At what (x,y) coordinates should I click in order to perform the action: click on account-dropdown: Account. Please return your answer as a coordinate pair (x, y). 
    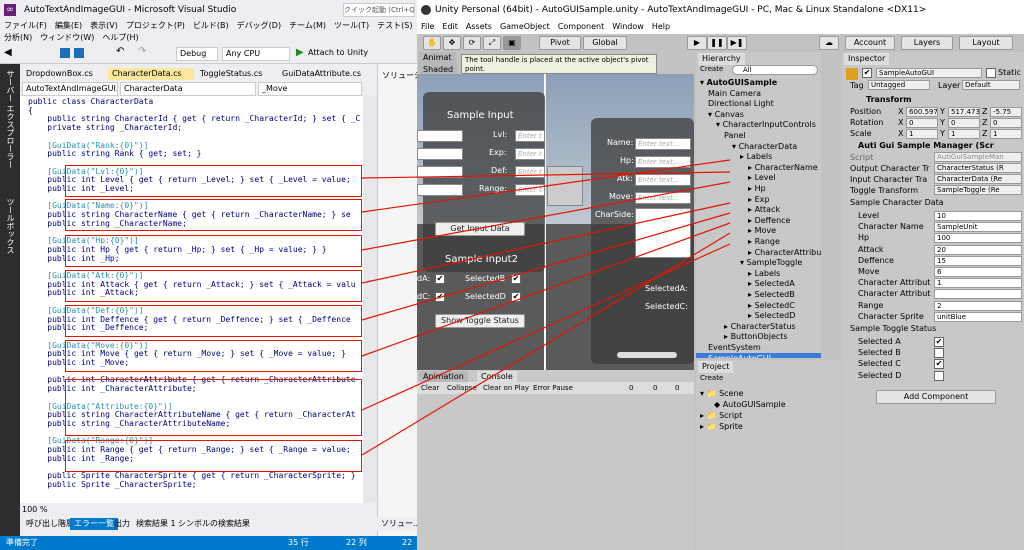
    Looking at the image, I should click on (870, 43).